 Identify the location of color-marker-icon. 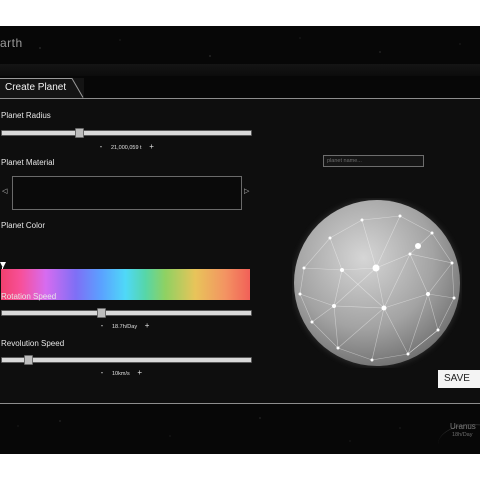
(3, 265).